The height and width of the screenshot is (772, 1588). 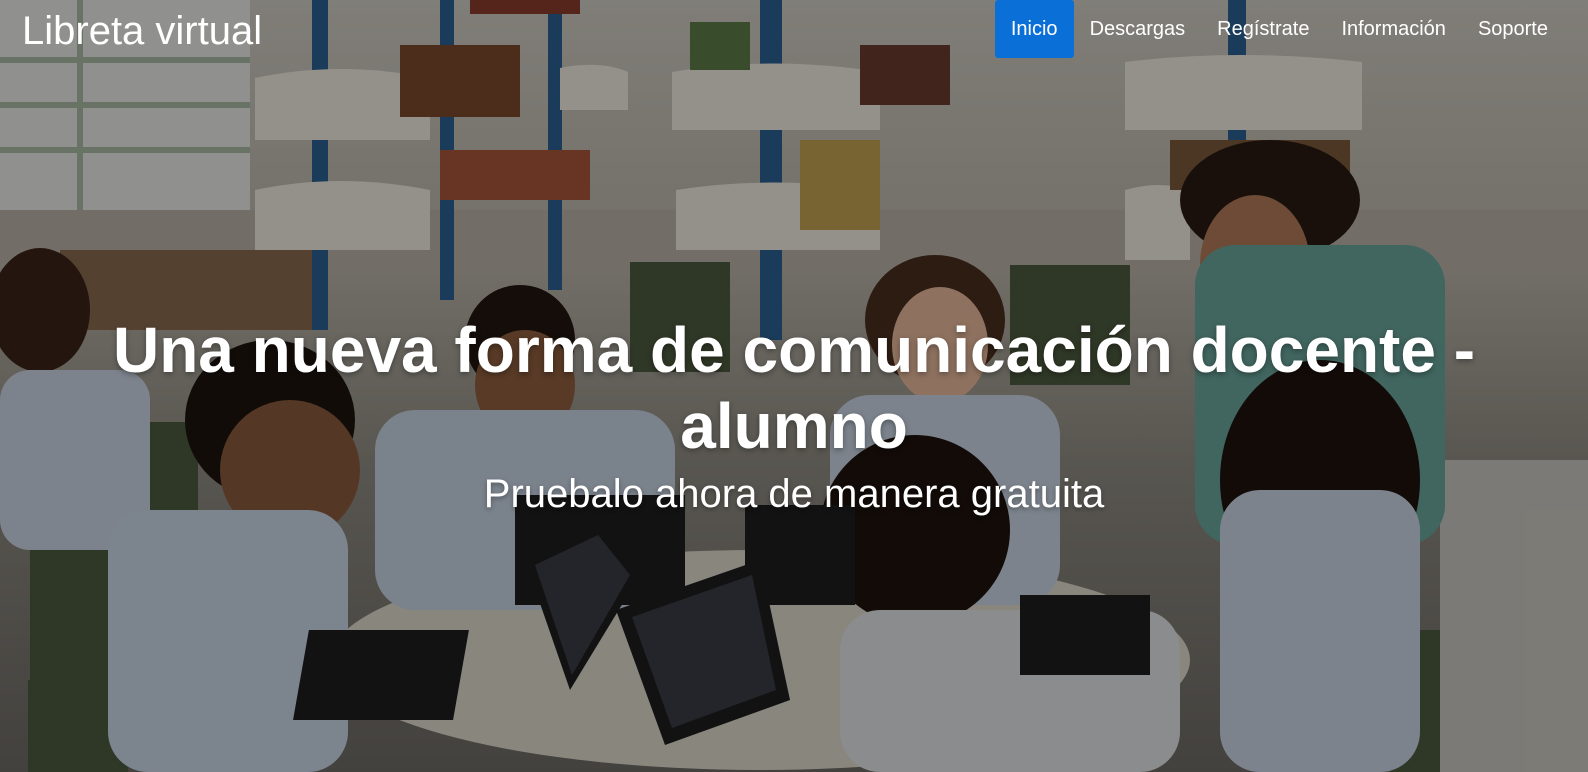 I want to click on hero-subtitle: Pruebalo ahora de manera gratuita, so click(x=794, y=494).